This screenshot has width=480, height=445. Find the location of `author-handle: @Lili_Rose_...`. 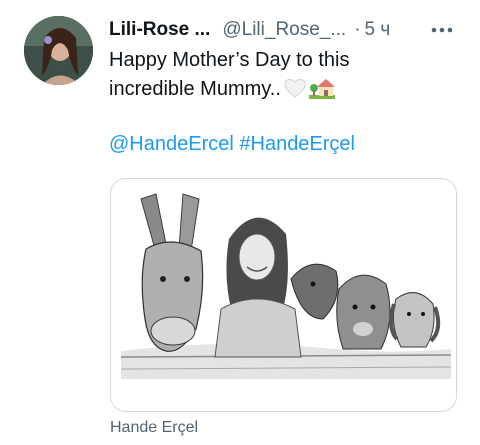

author-handle: @Lili_Rose_... is located at coordinates (284, 30).